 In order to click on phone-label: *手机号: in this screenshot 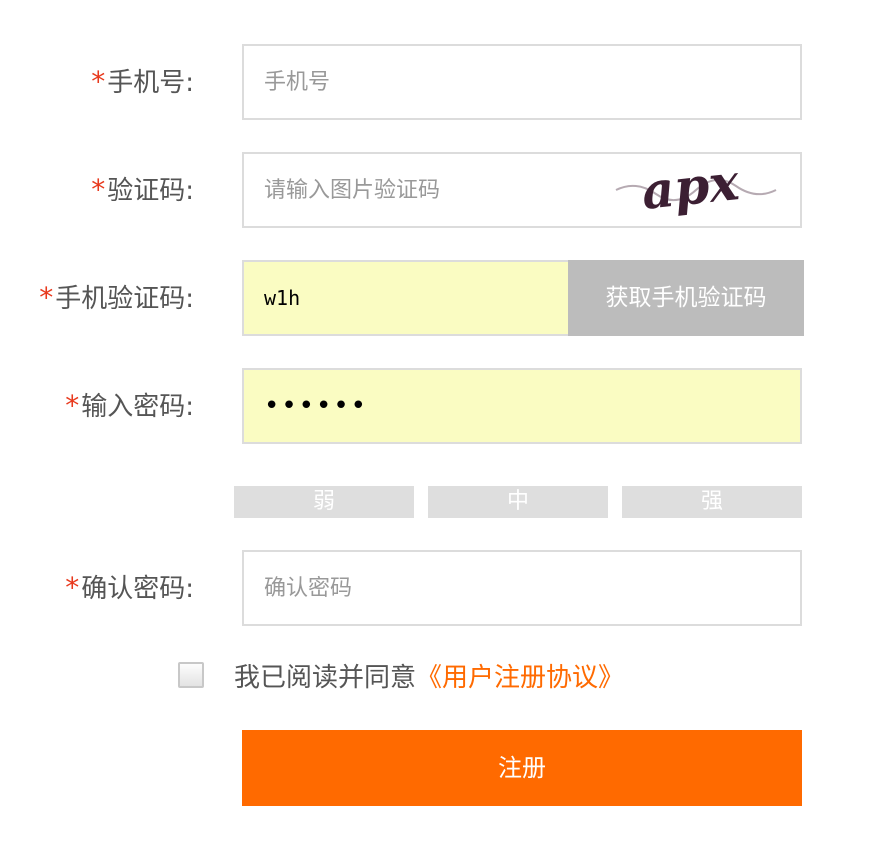, I will do `click(142, 82)`.